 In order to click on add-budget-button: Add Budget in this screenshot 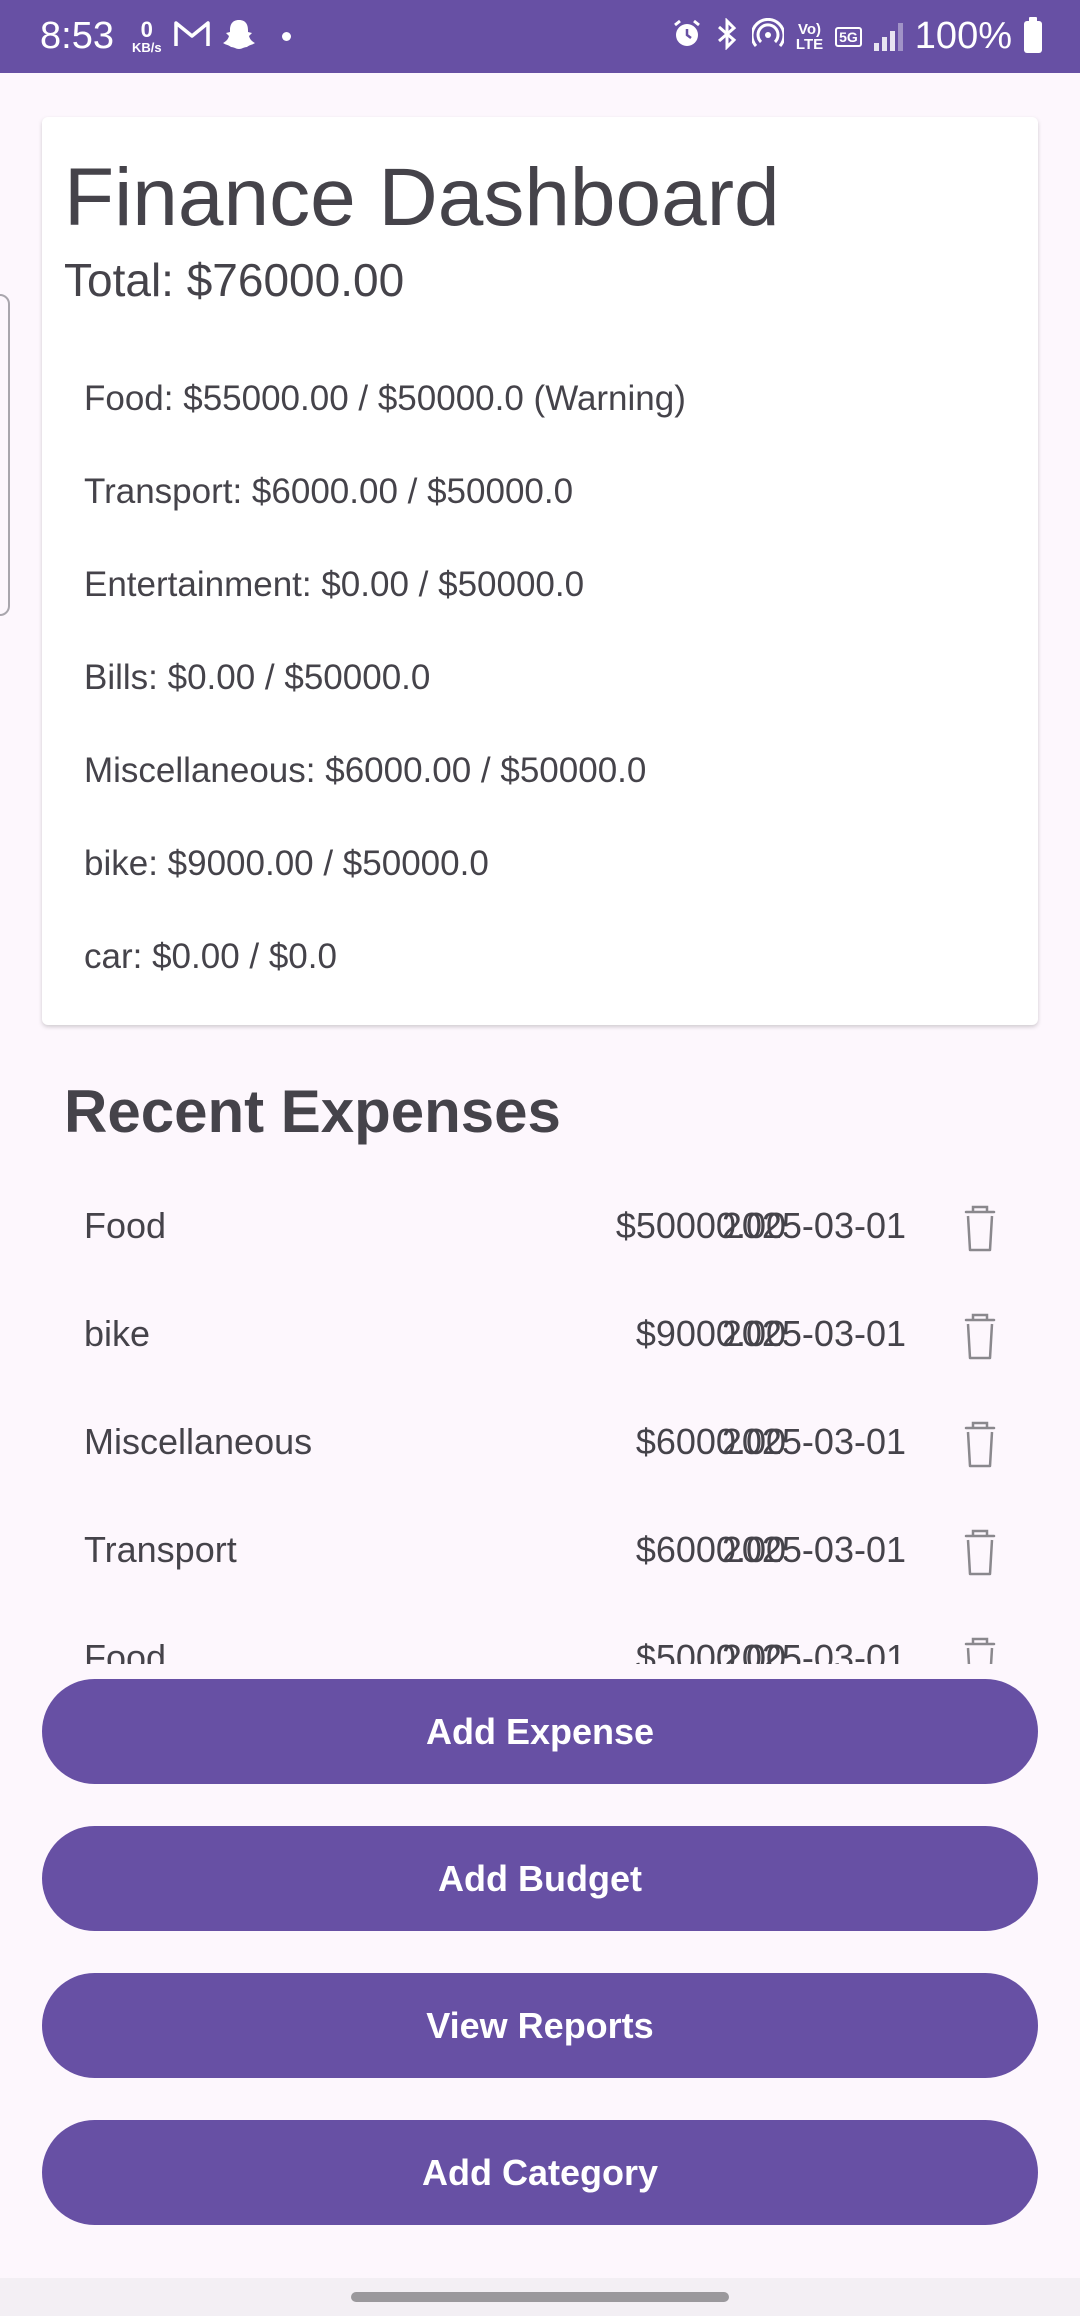, I will do `click(540, 1878)`.